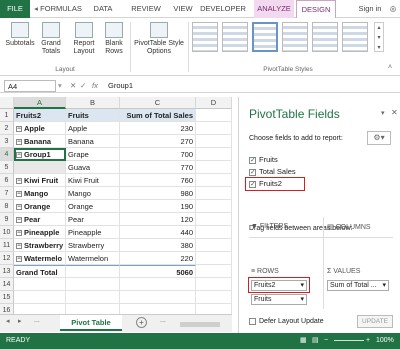 Image resolution: width=400 pixels, height=349 pixels. Describe the element at coordinates (393, 9) in the screenshot. I see `account-icon: ◎` at that location.